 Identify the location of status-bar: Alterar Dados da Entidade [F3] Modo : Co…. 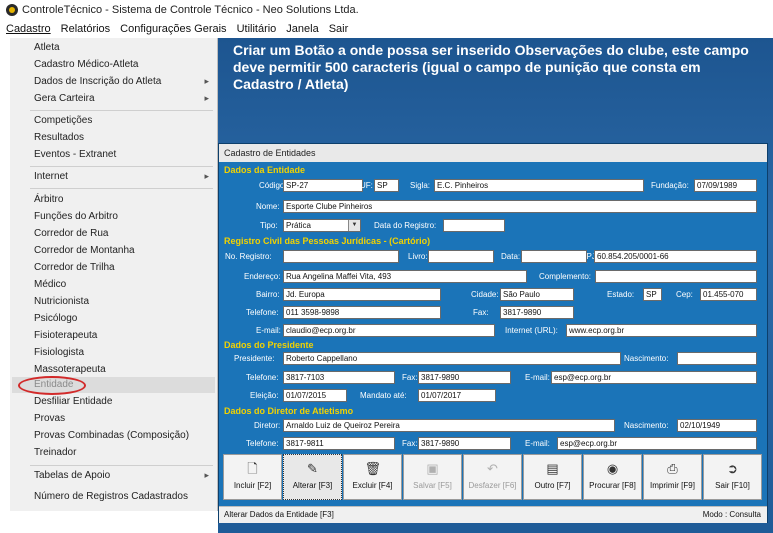
(493, 514).